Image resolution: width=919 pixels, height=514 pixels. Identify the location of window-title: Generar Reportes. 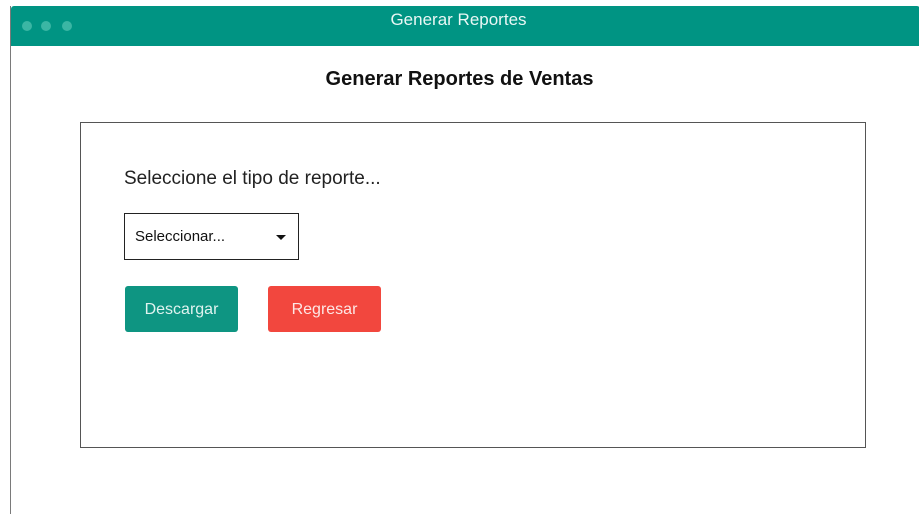
(458, 19).